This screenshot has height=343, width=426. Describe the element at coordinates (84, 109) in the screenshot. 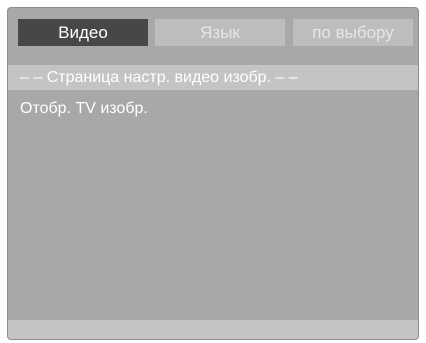

I see `menu-item-tv-display: Отобр. TV изобр.` at that location.